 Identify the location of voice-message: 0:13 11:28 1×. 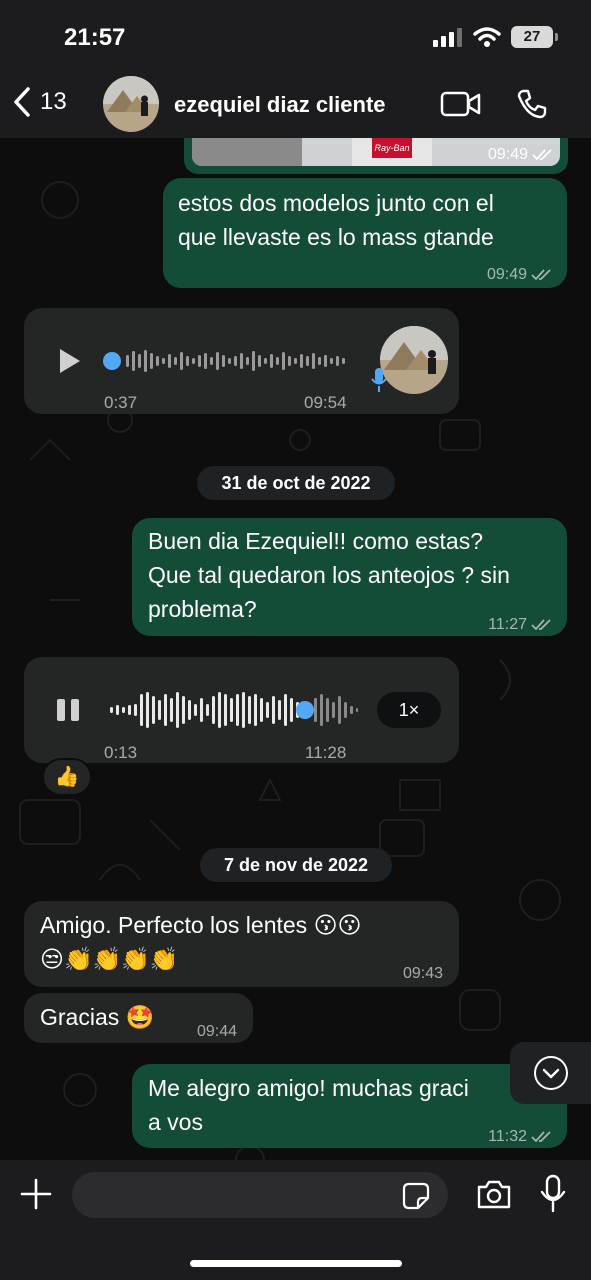
(241, 710).